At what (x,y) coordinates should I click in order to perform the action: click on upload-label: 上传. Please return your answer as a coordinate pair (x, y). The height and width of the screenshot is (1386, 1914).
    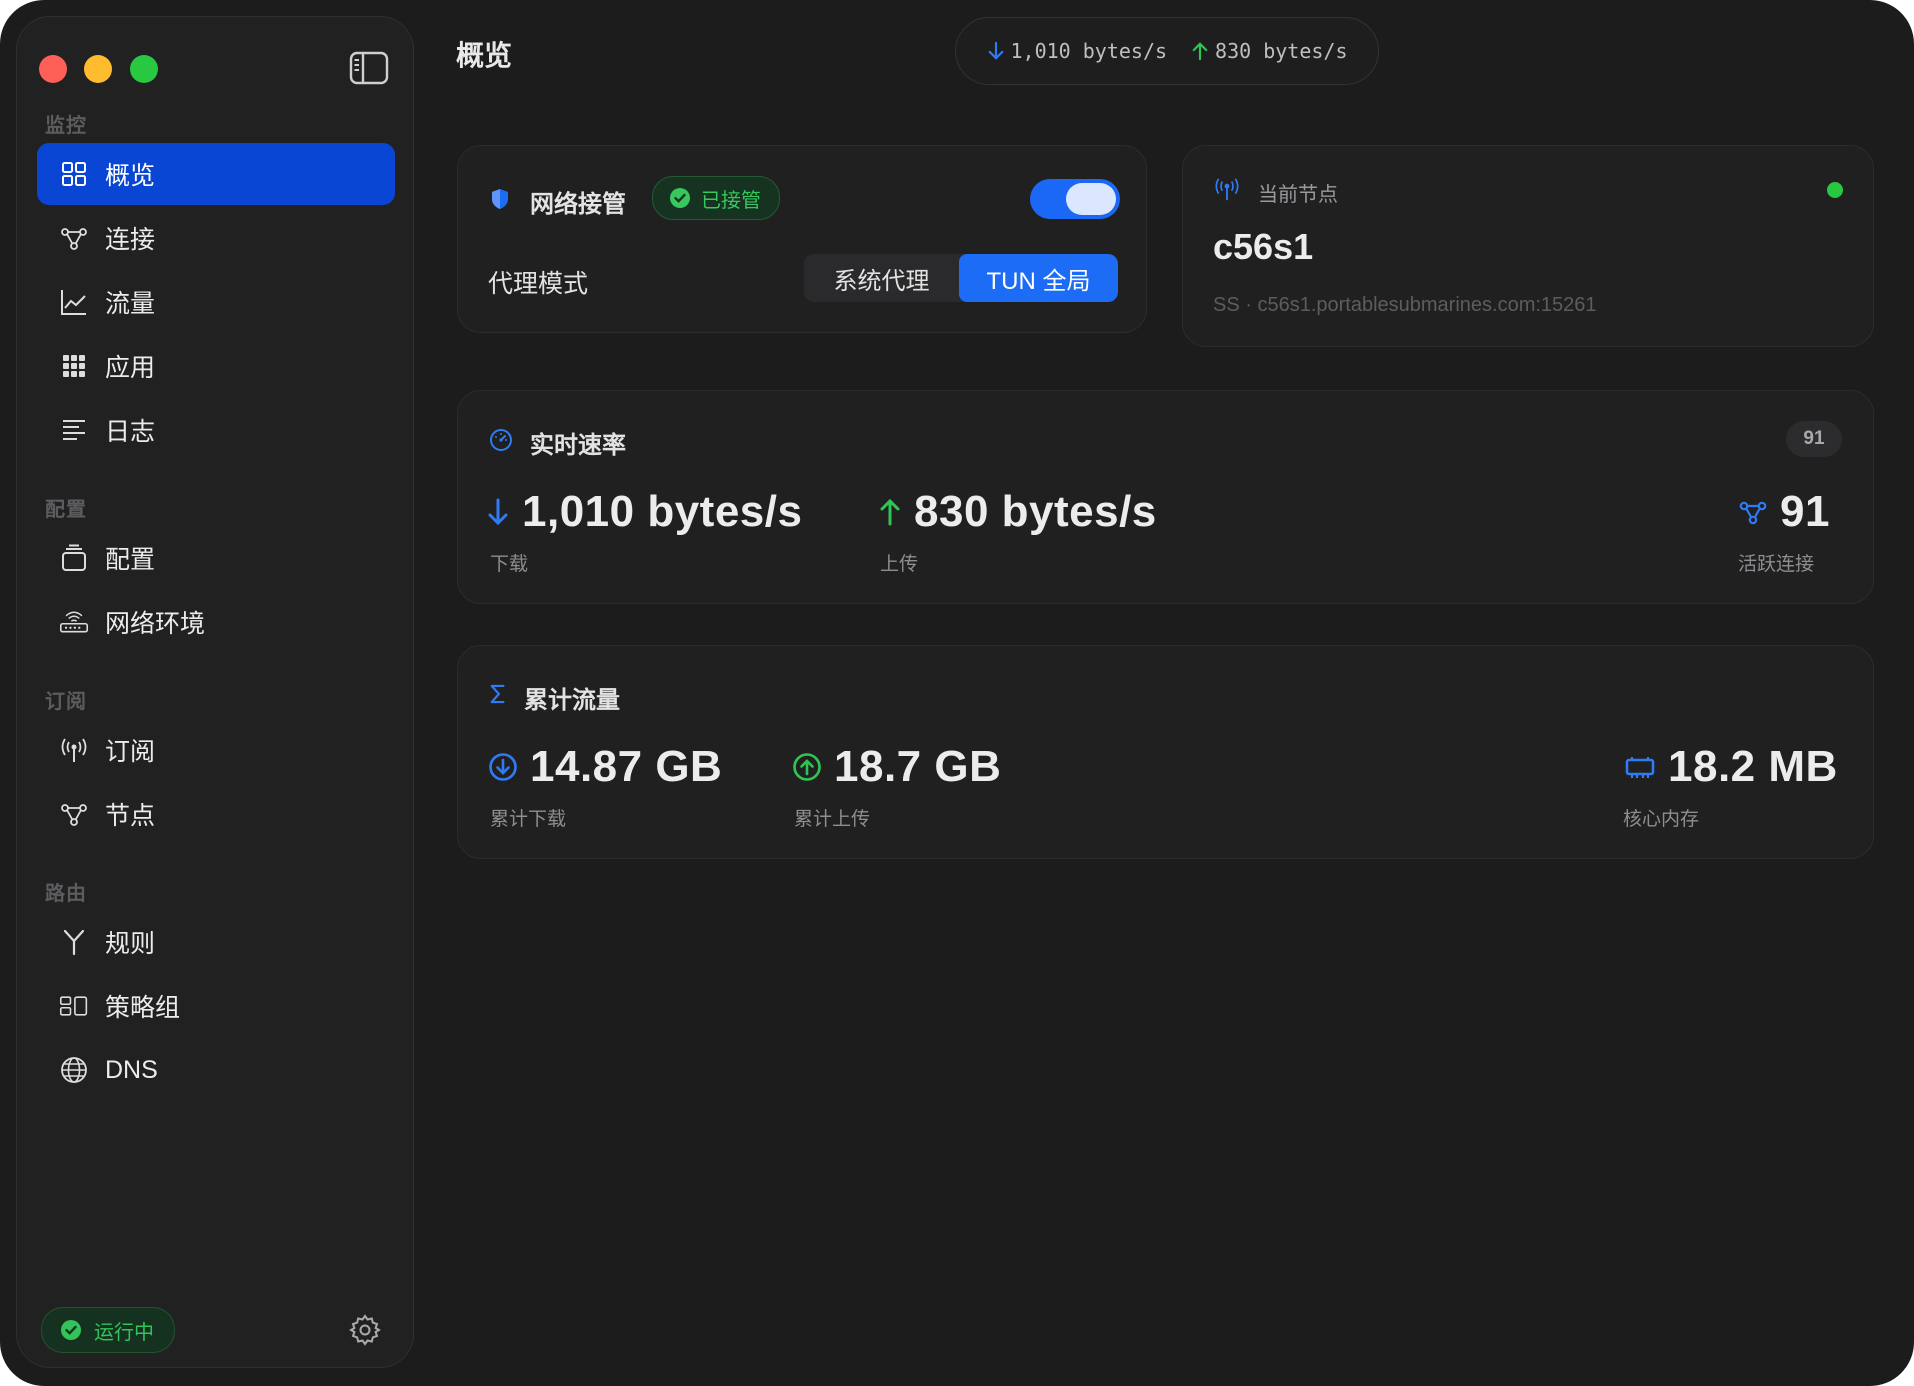
    Looking at the image, I should click on (899, 564).